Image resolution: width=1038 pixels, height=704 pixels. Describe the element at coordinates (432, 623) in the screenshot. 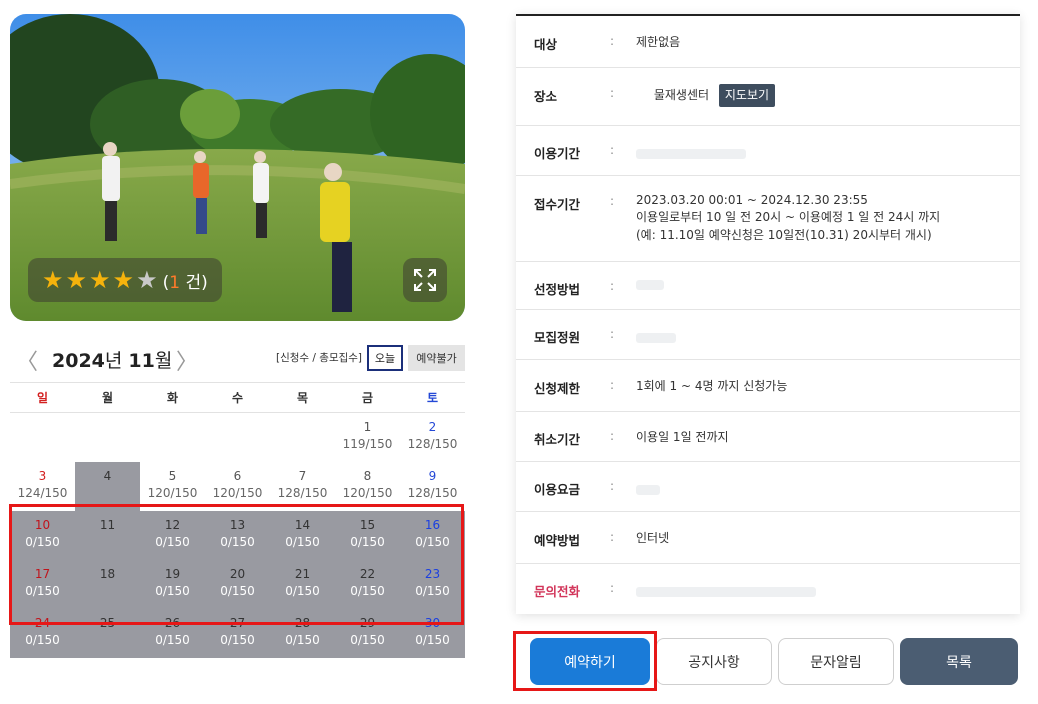

I see `day-number: 30` at that location.